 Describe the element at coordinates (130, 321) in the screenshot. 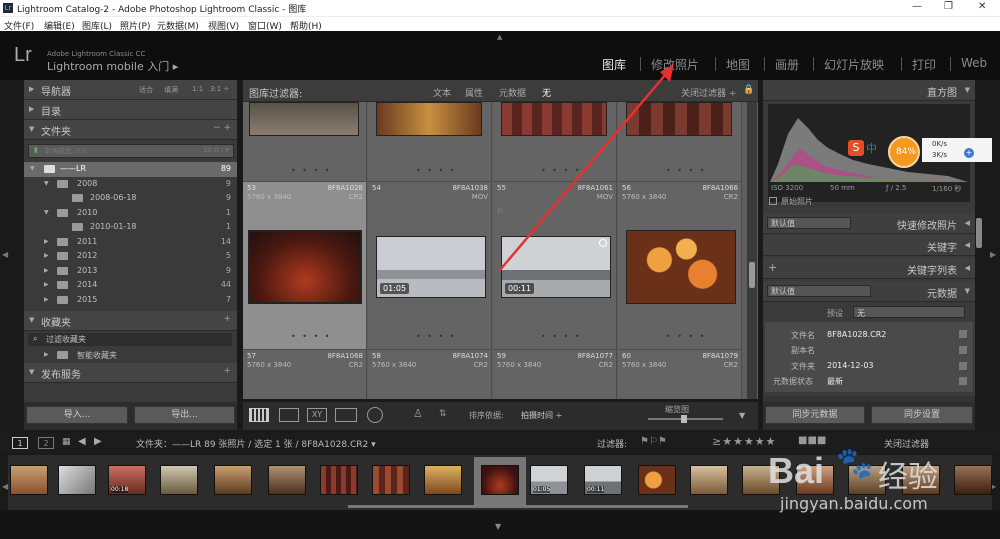

I see `collections-header: ▼ 收藏夹 +` at that location.